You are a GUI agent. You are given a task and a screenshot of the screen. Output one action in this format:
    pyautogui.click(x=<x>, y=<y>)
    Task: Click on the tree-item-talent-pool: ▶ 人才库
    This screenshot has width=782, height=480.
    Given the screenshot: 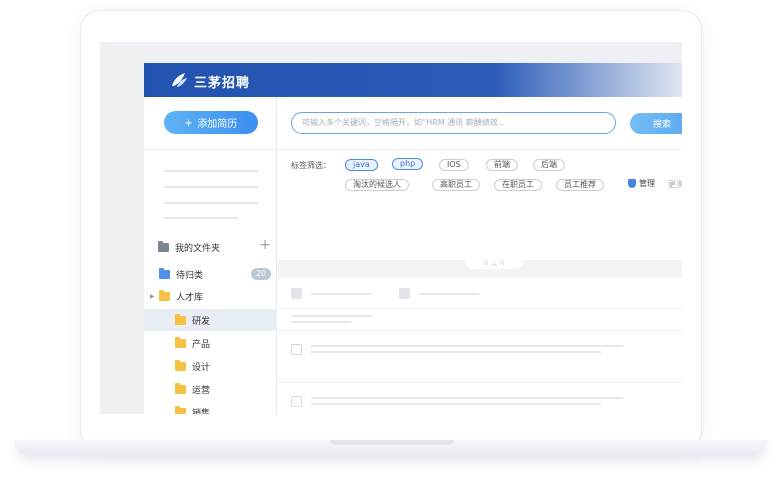 What is the action you would take?
    pyautogui.click(x=210, y=296)
    